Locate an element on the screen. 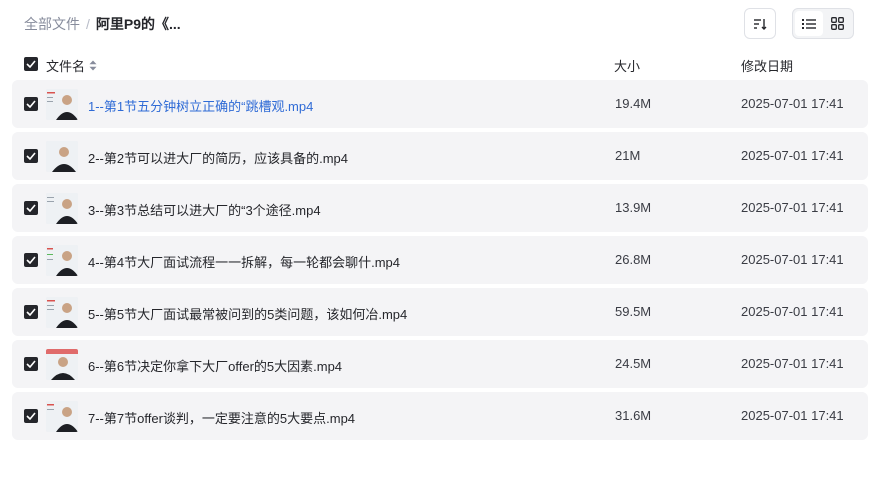 Image resolution: width=878 pixels, height=495 pixels. select-all-checkbox is located at coordinates (31, 64).